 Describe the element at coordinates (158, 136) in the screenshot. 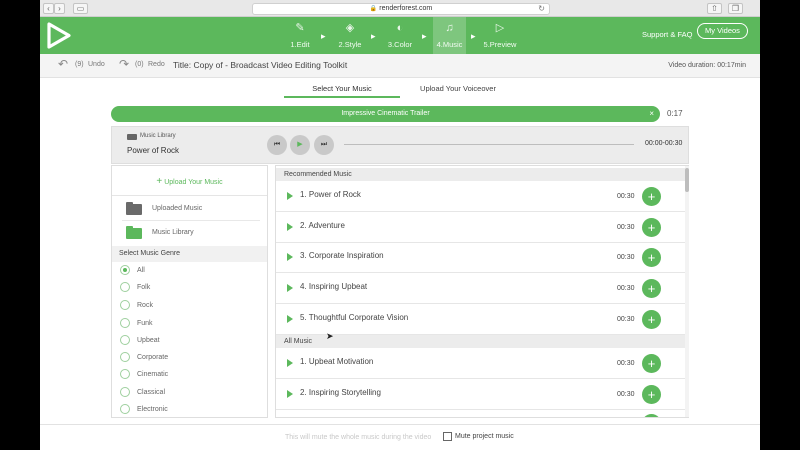

I see `player-library-label: Music Library` at that location.